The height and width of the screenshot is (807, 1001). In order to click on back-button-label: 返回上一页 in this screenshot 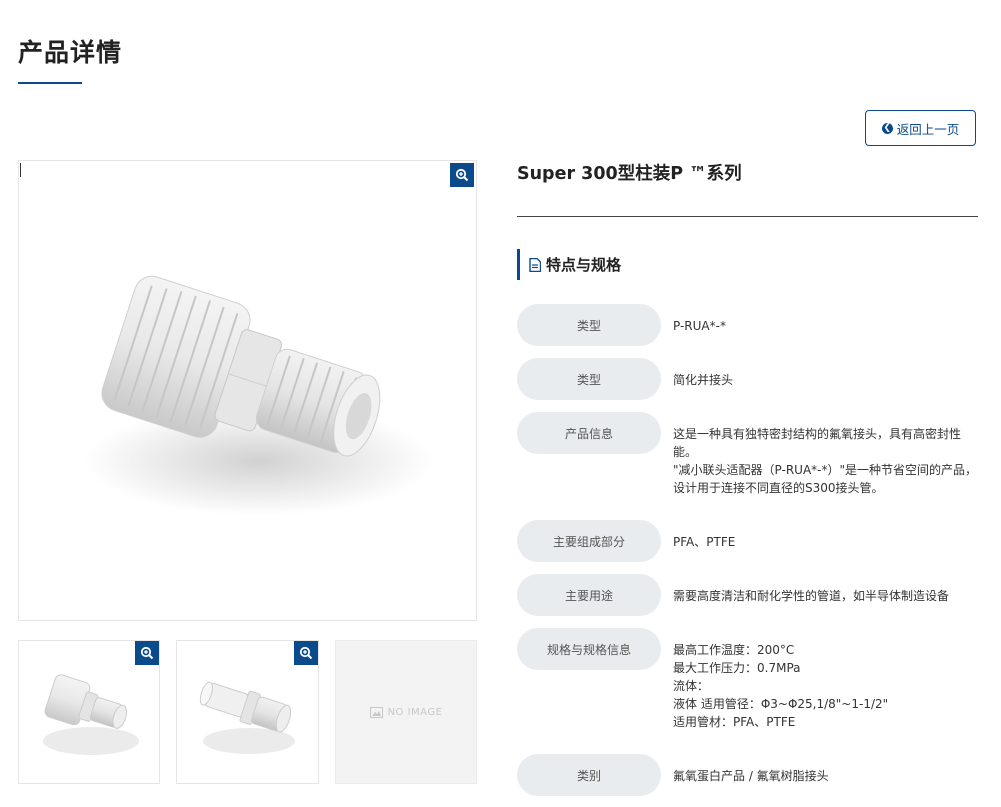, I will do `click(928, 129)`.